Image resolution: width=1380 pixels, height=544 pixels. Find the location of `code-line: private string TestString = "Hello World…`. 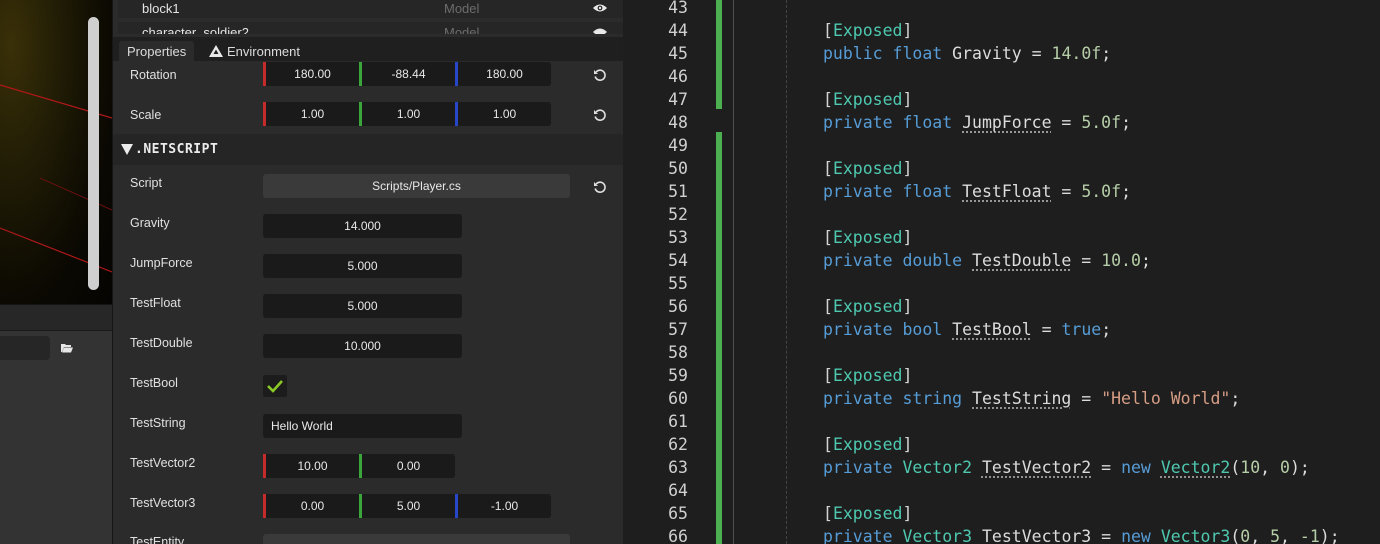

code-line: private string TestString = "Hello World… is located at coordinates (1032, 398).